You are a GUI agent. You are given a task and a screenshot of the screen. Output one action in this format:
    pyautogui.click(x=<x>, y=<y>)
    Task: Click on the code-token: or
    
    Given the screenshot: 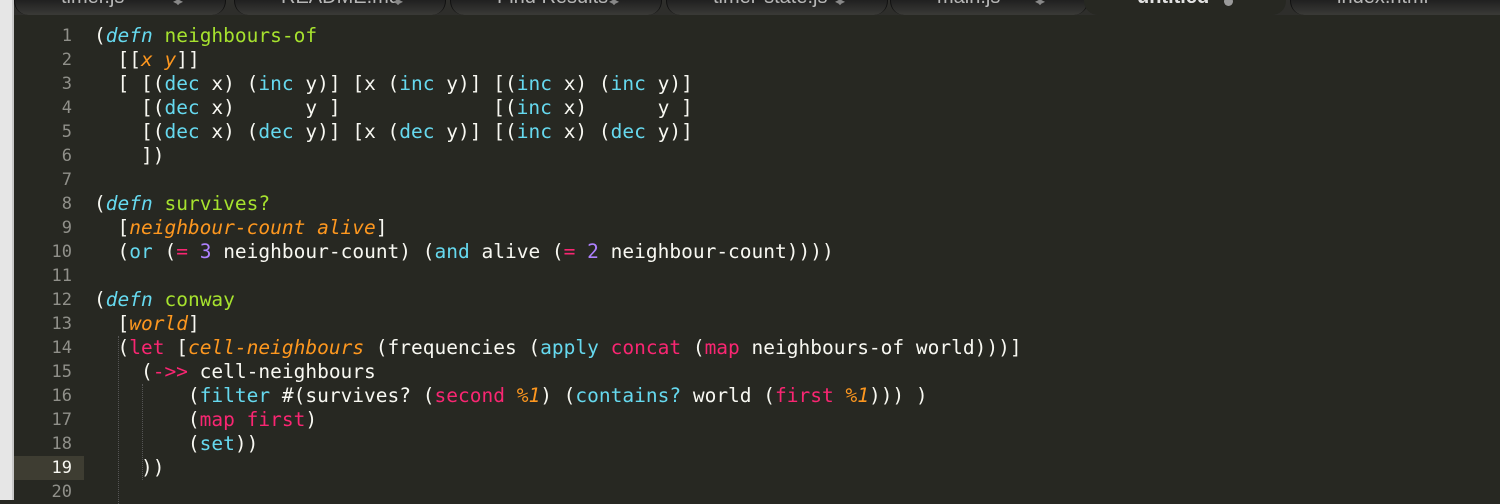 What is the action you would take?
    pyautogui.click(x=141, y=251)
    